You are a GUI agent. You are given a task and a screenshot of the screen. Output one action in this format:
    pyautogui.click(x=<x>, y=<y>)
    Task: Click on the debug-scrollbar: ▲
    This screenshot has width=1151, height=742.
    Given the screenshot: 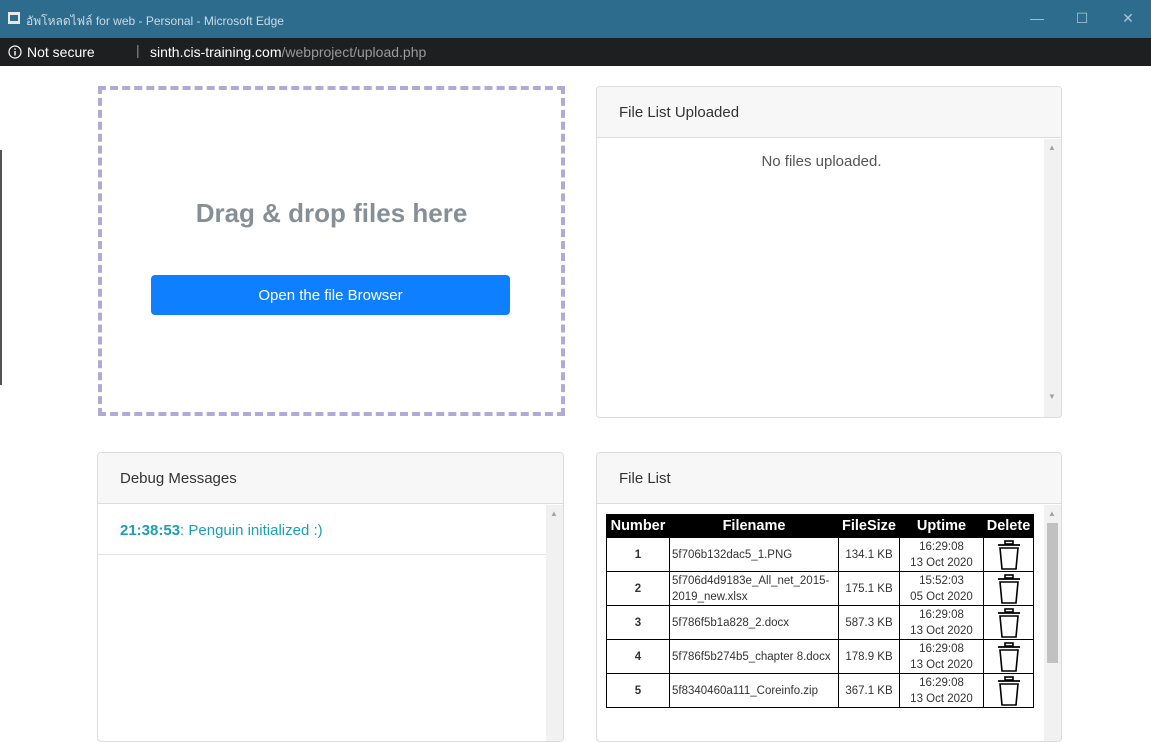 What is the action you would take?
    pyautogui.click(x=554, y=623)
    